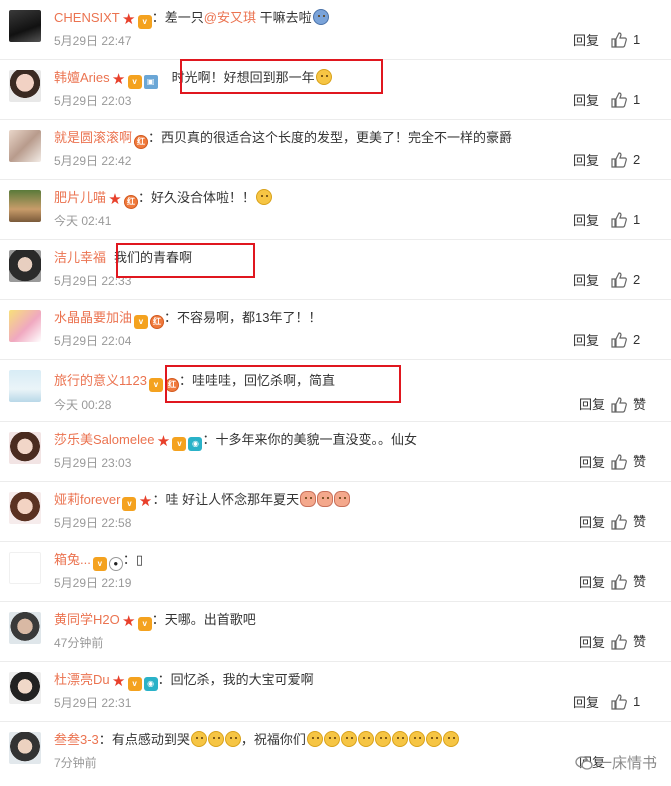 The width and height of the screenshot is (671, 786). What do you see at coordinates (626, 763) in the screenshot?
I see `watermark-text: 一床情书` at bounding box center [626, 763].